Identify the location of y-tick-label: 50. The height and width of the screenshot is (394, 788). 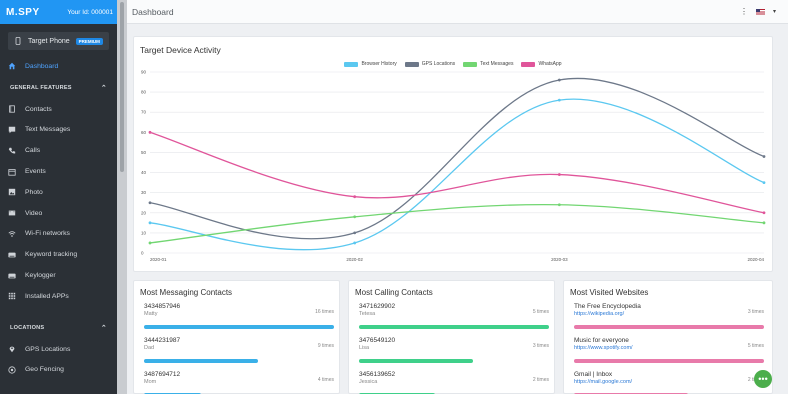
(144, 152).